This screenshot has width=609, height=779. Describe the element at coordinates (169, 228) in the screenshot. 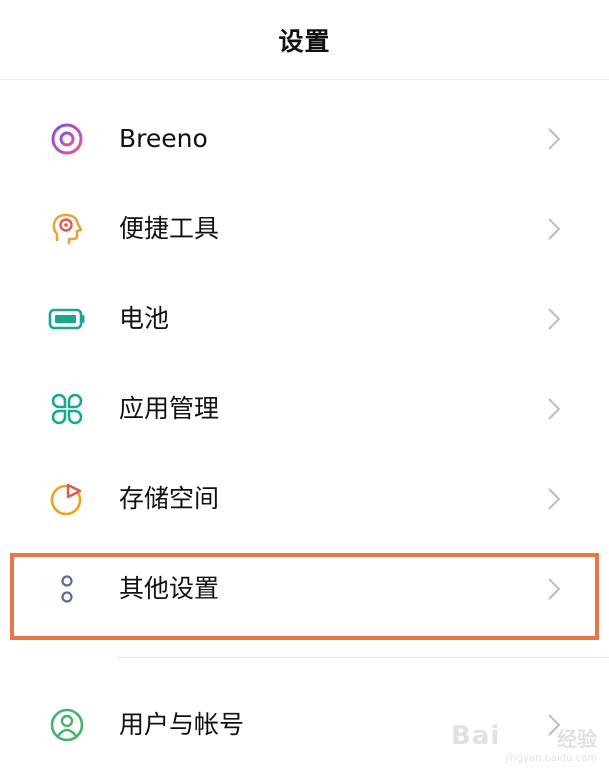

I see `settings-item-label: 便捷工具` at that location.